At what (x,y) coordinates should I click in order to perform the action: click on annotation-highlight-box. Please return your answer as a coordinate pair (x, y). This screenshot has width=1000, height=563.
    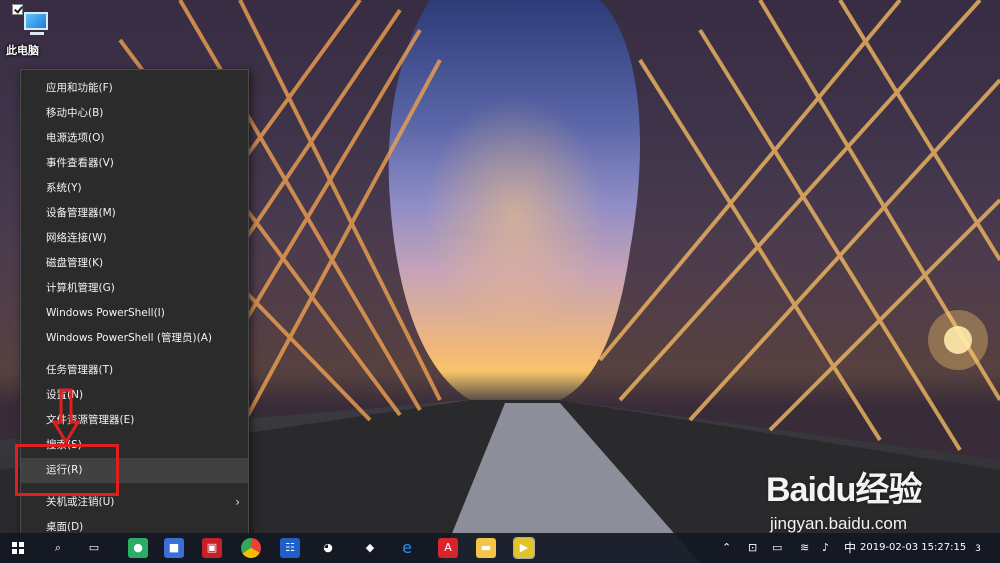
    Looking at the image, I should click on (67, 470).